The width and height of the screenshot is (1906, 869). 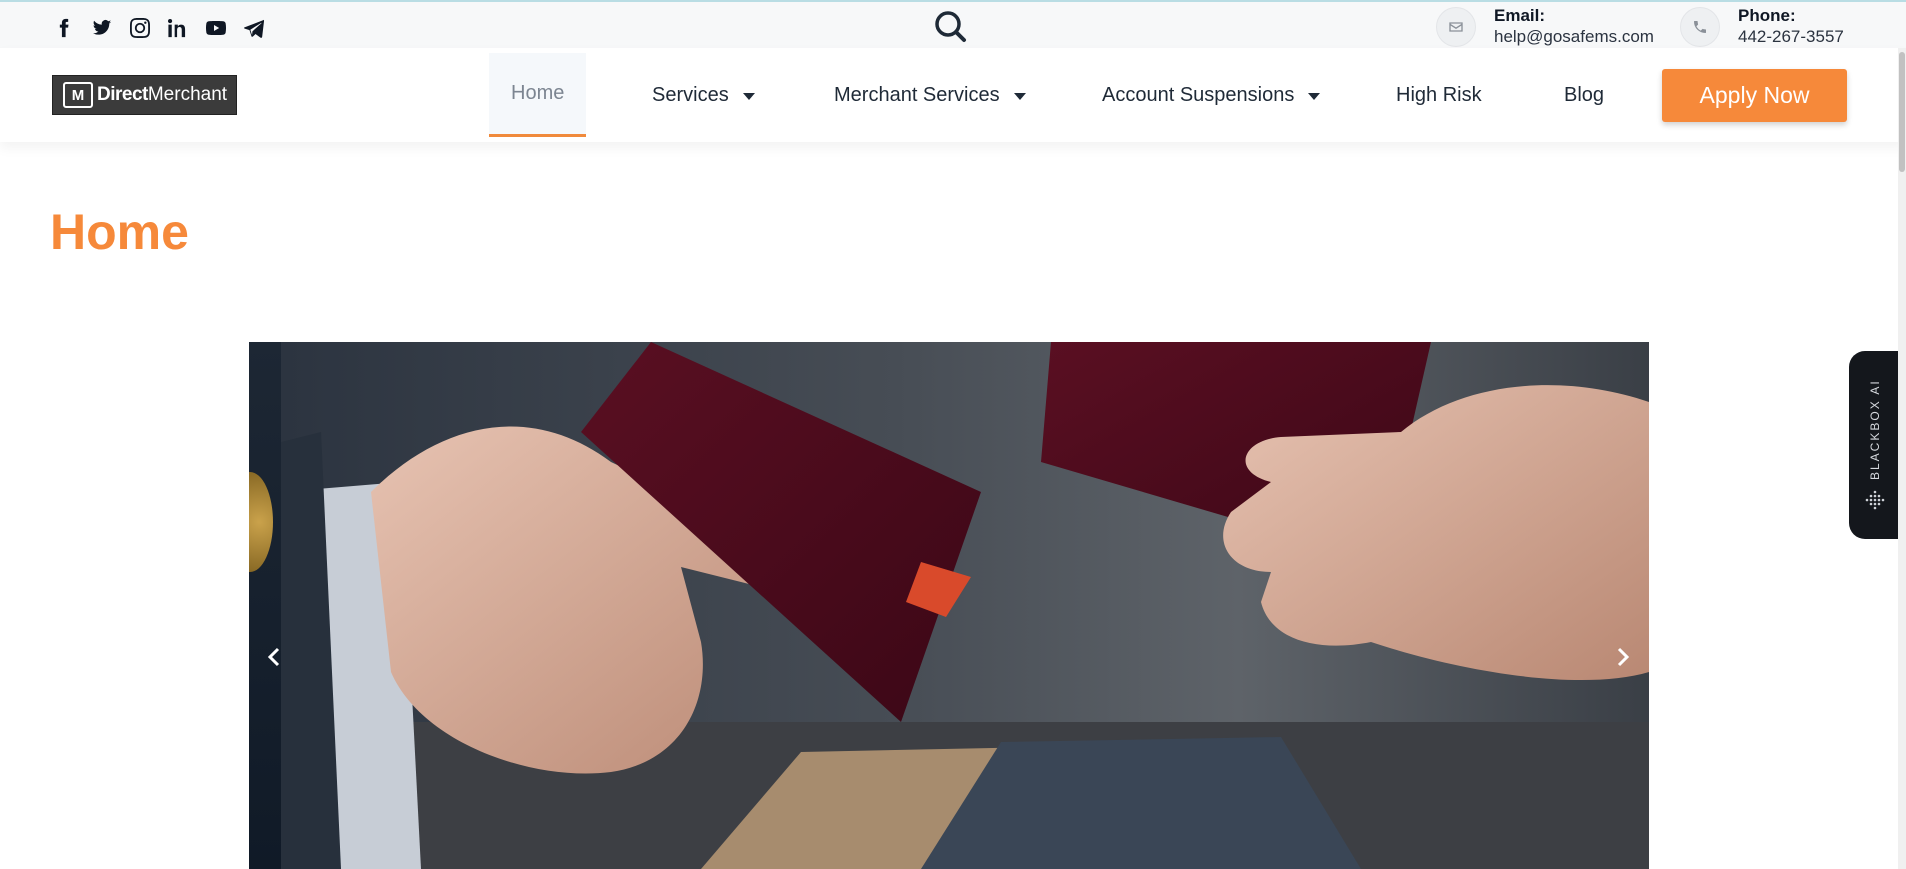 I want to click on slider-next-button, so click(x=1623, y=657).